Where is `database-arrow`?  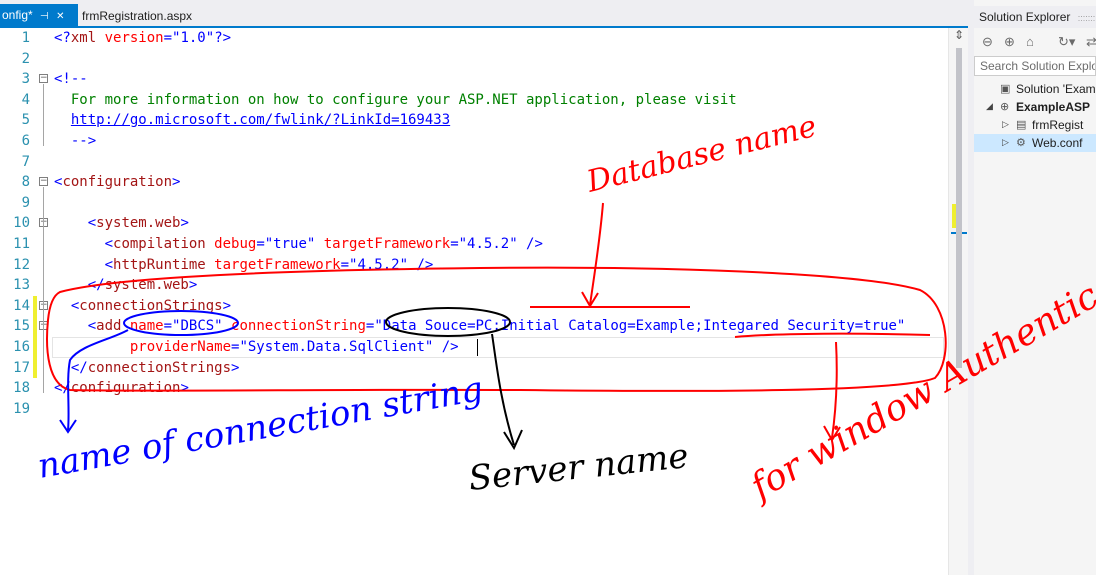
database-arrow is located at coordinates (592, 255).